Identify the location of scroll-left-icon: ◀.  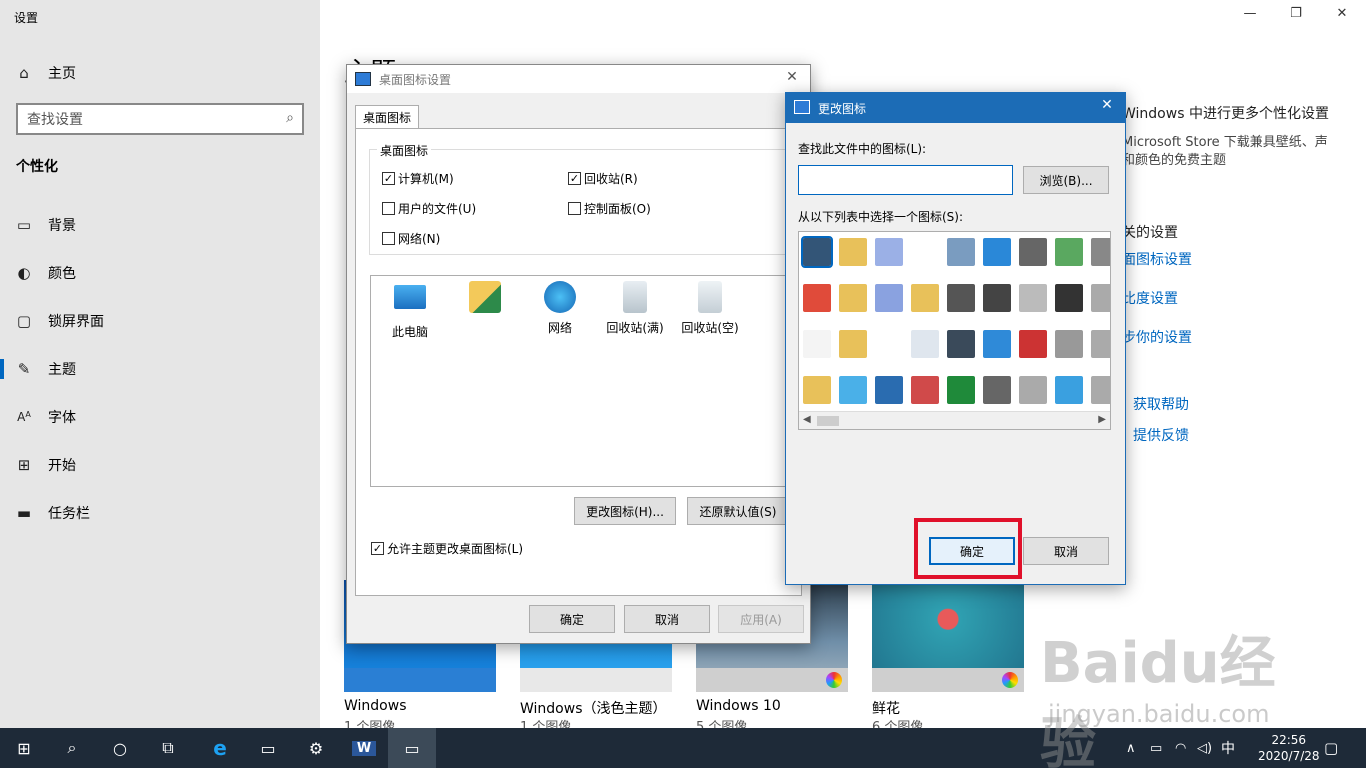
(807, 419).